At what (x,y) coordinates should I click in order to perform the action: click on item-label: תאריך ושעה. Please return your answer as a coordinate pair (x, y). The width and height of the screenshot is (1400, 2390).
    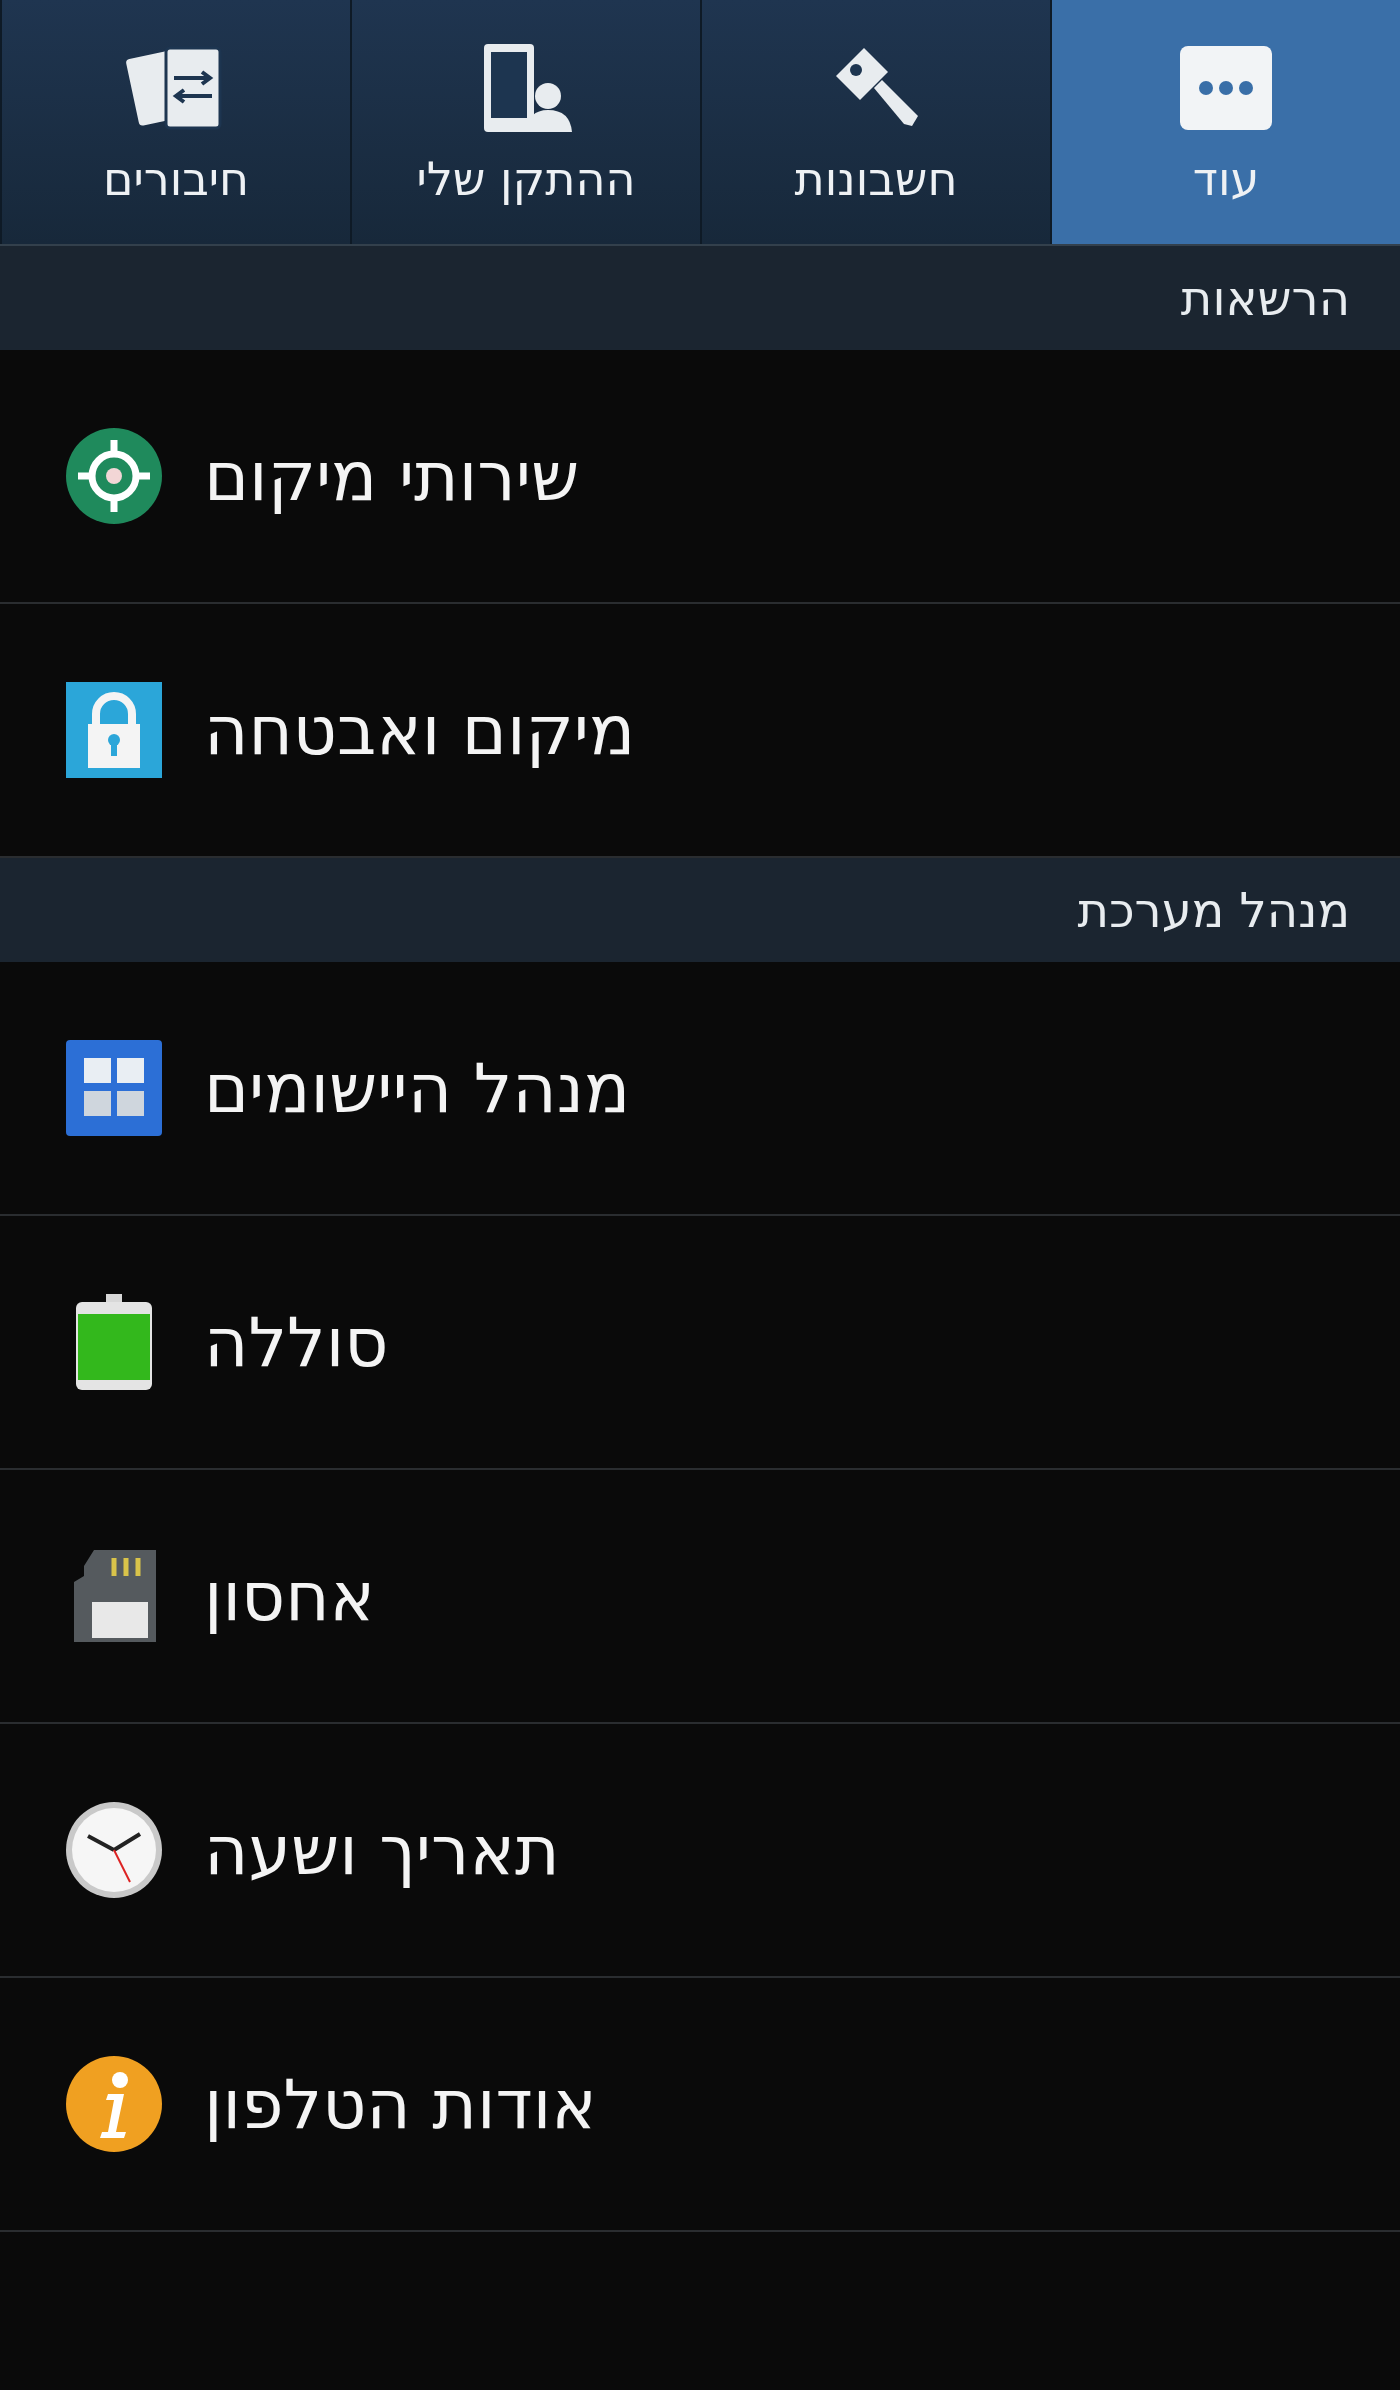
    Looking at the image, I should click on (382, 1850).